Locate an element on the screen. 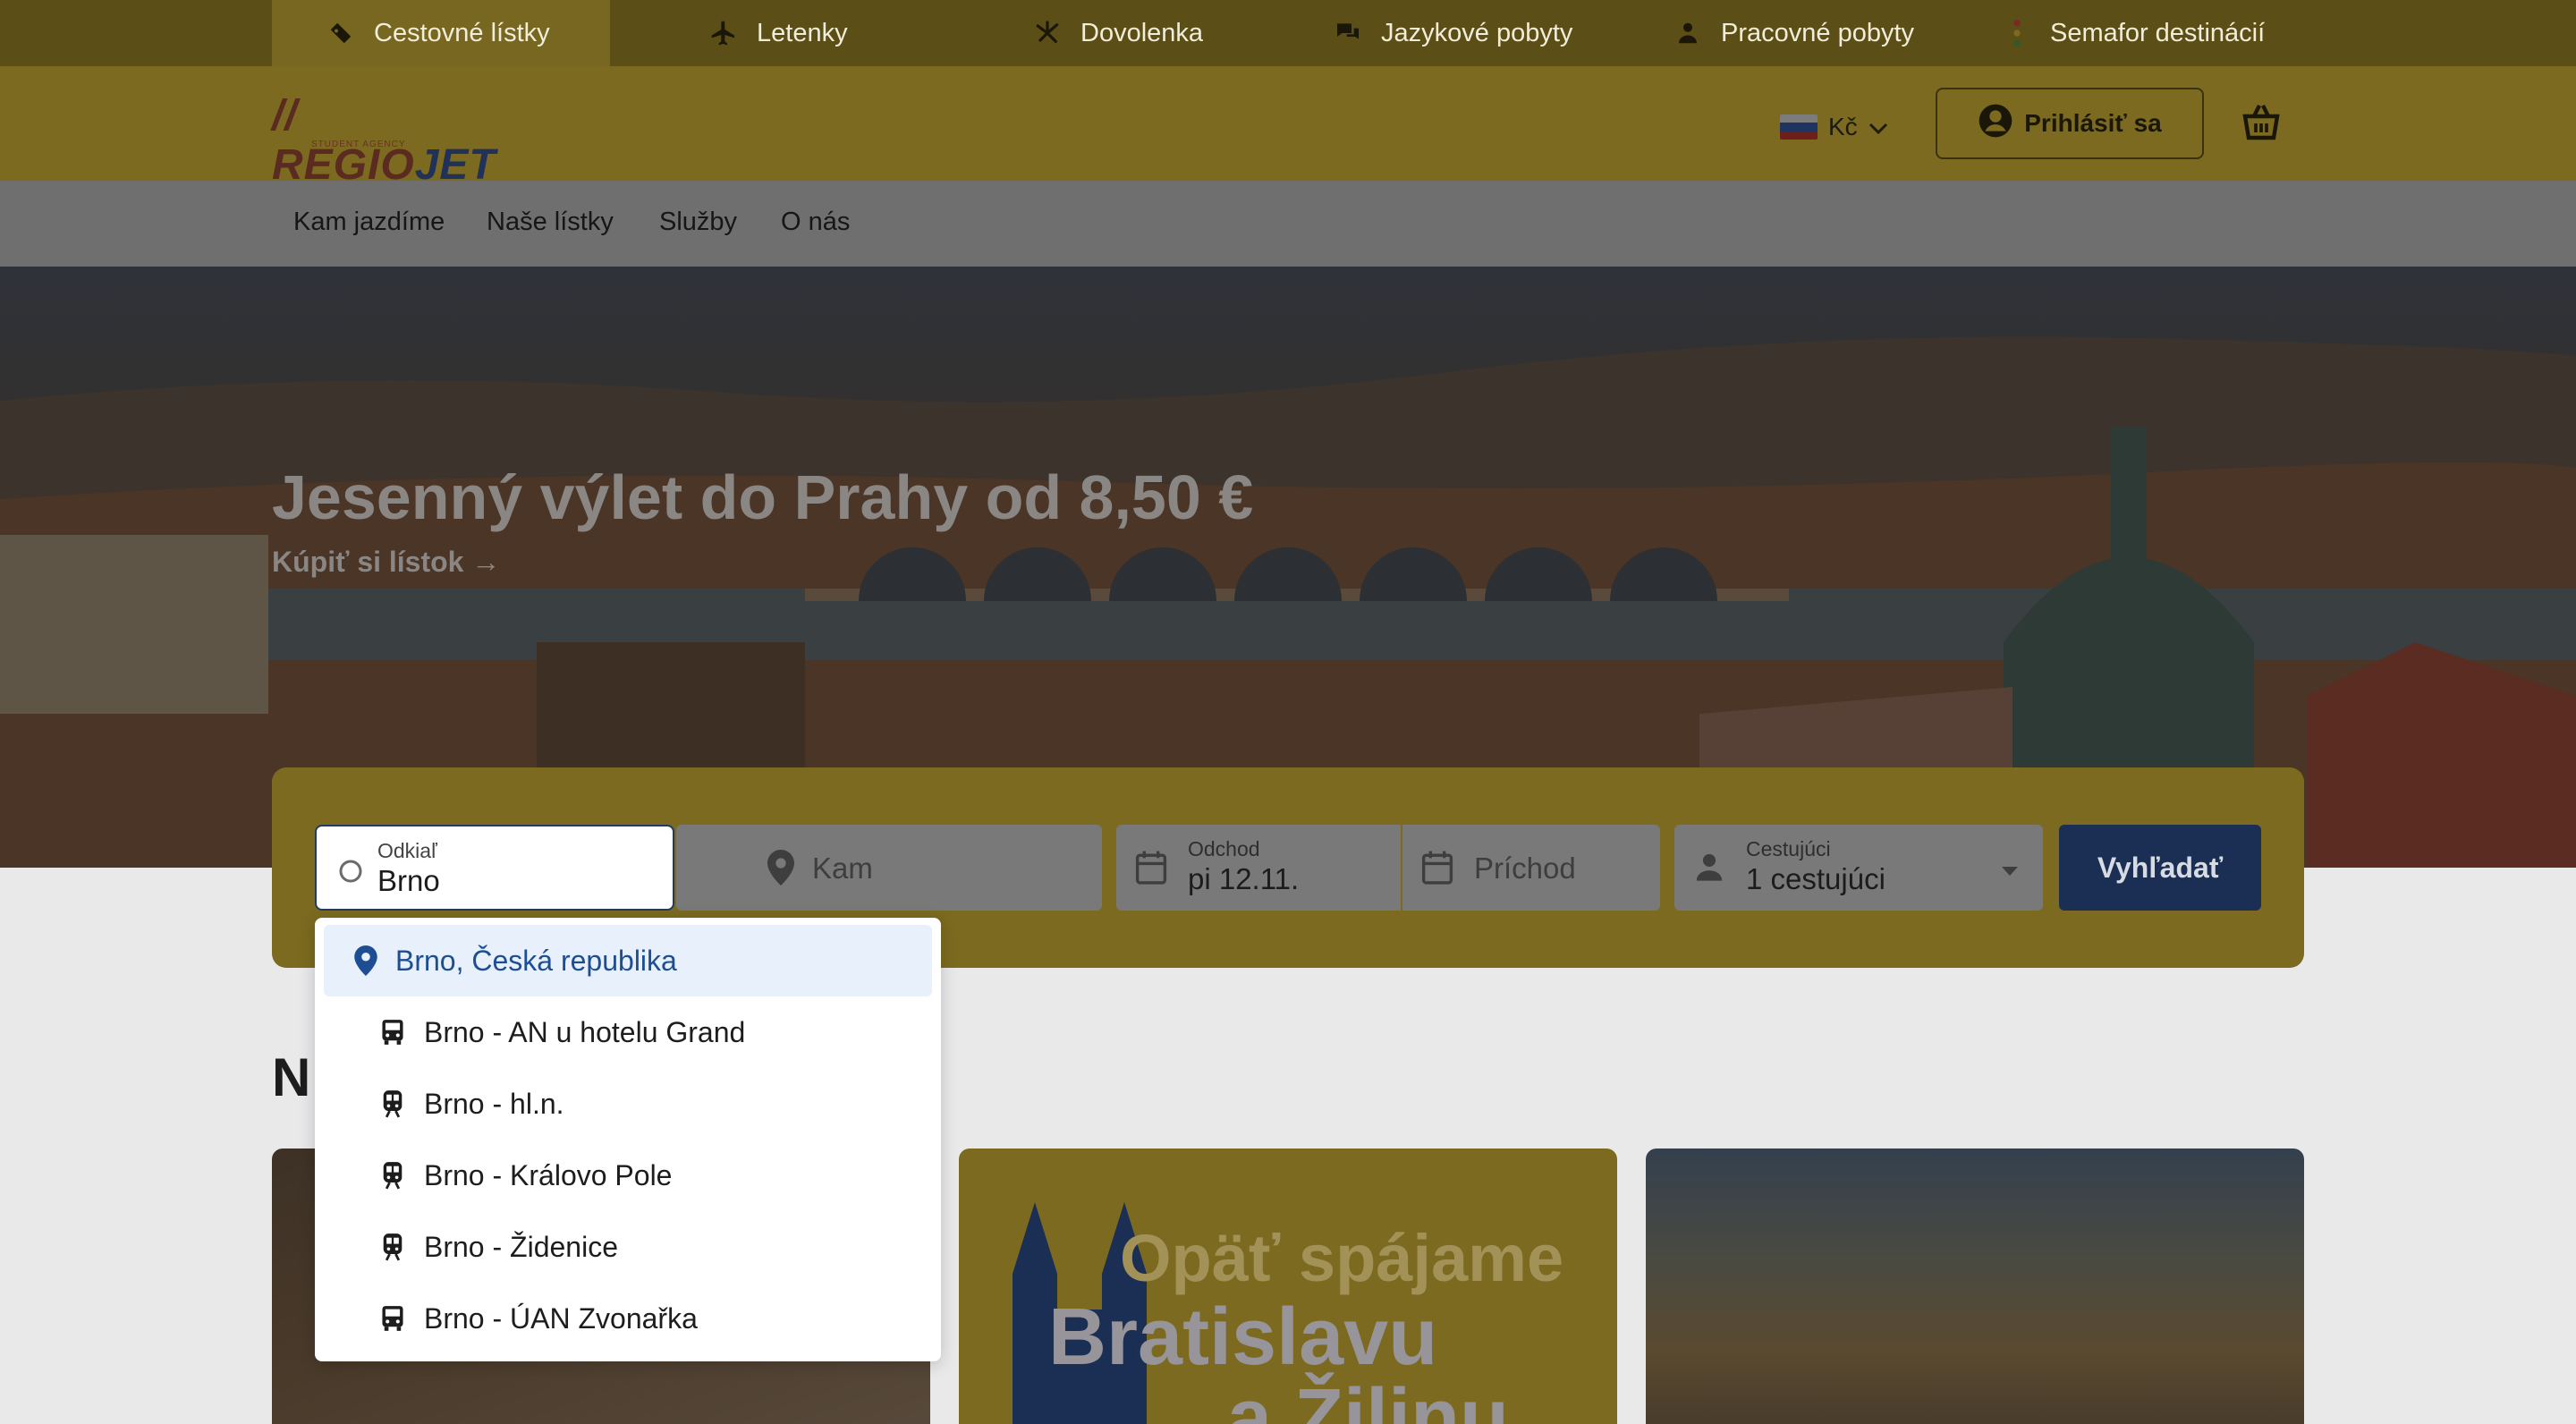 Image resolution: width=2576 pixels, height=1424 pixels. chat-bubbles-icon is located at coordinates (1348, 33).